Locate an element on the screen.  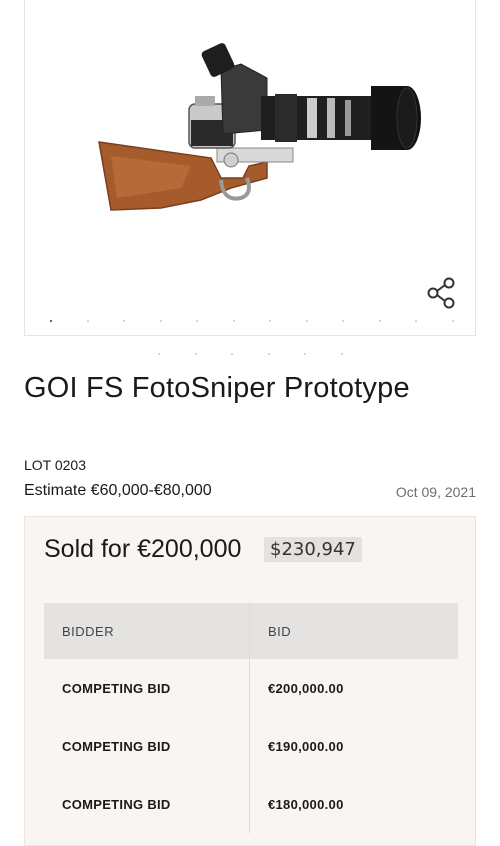
table-row: COMPETING BID €190,000.00 is located at coordinates (251, 746).